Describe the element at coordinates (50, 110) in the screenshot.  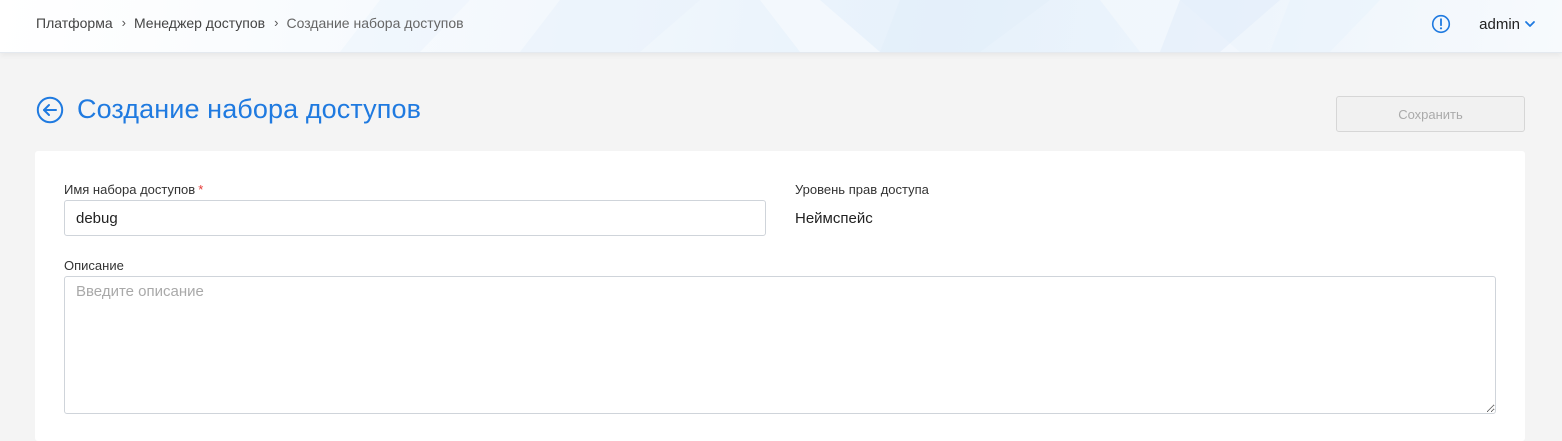
I see `arrow-left-circle-icon` at that location.